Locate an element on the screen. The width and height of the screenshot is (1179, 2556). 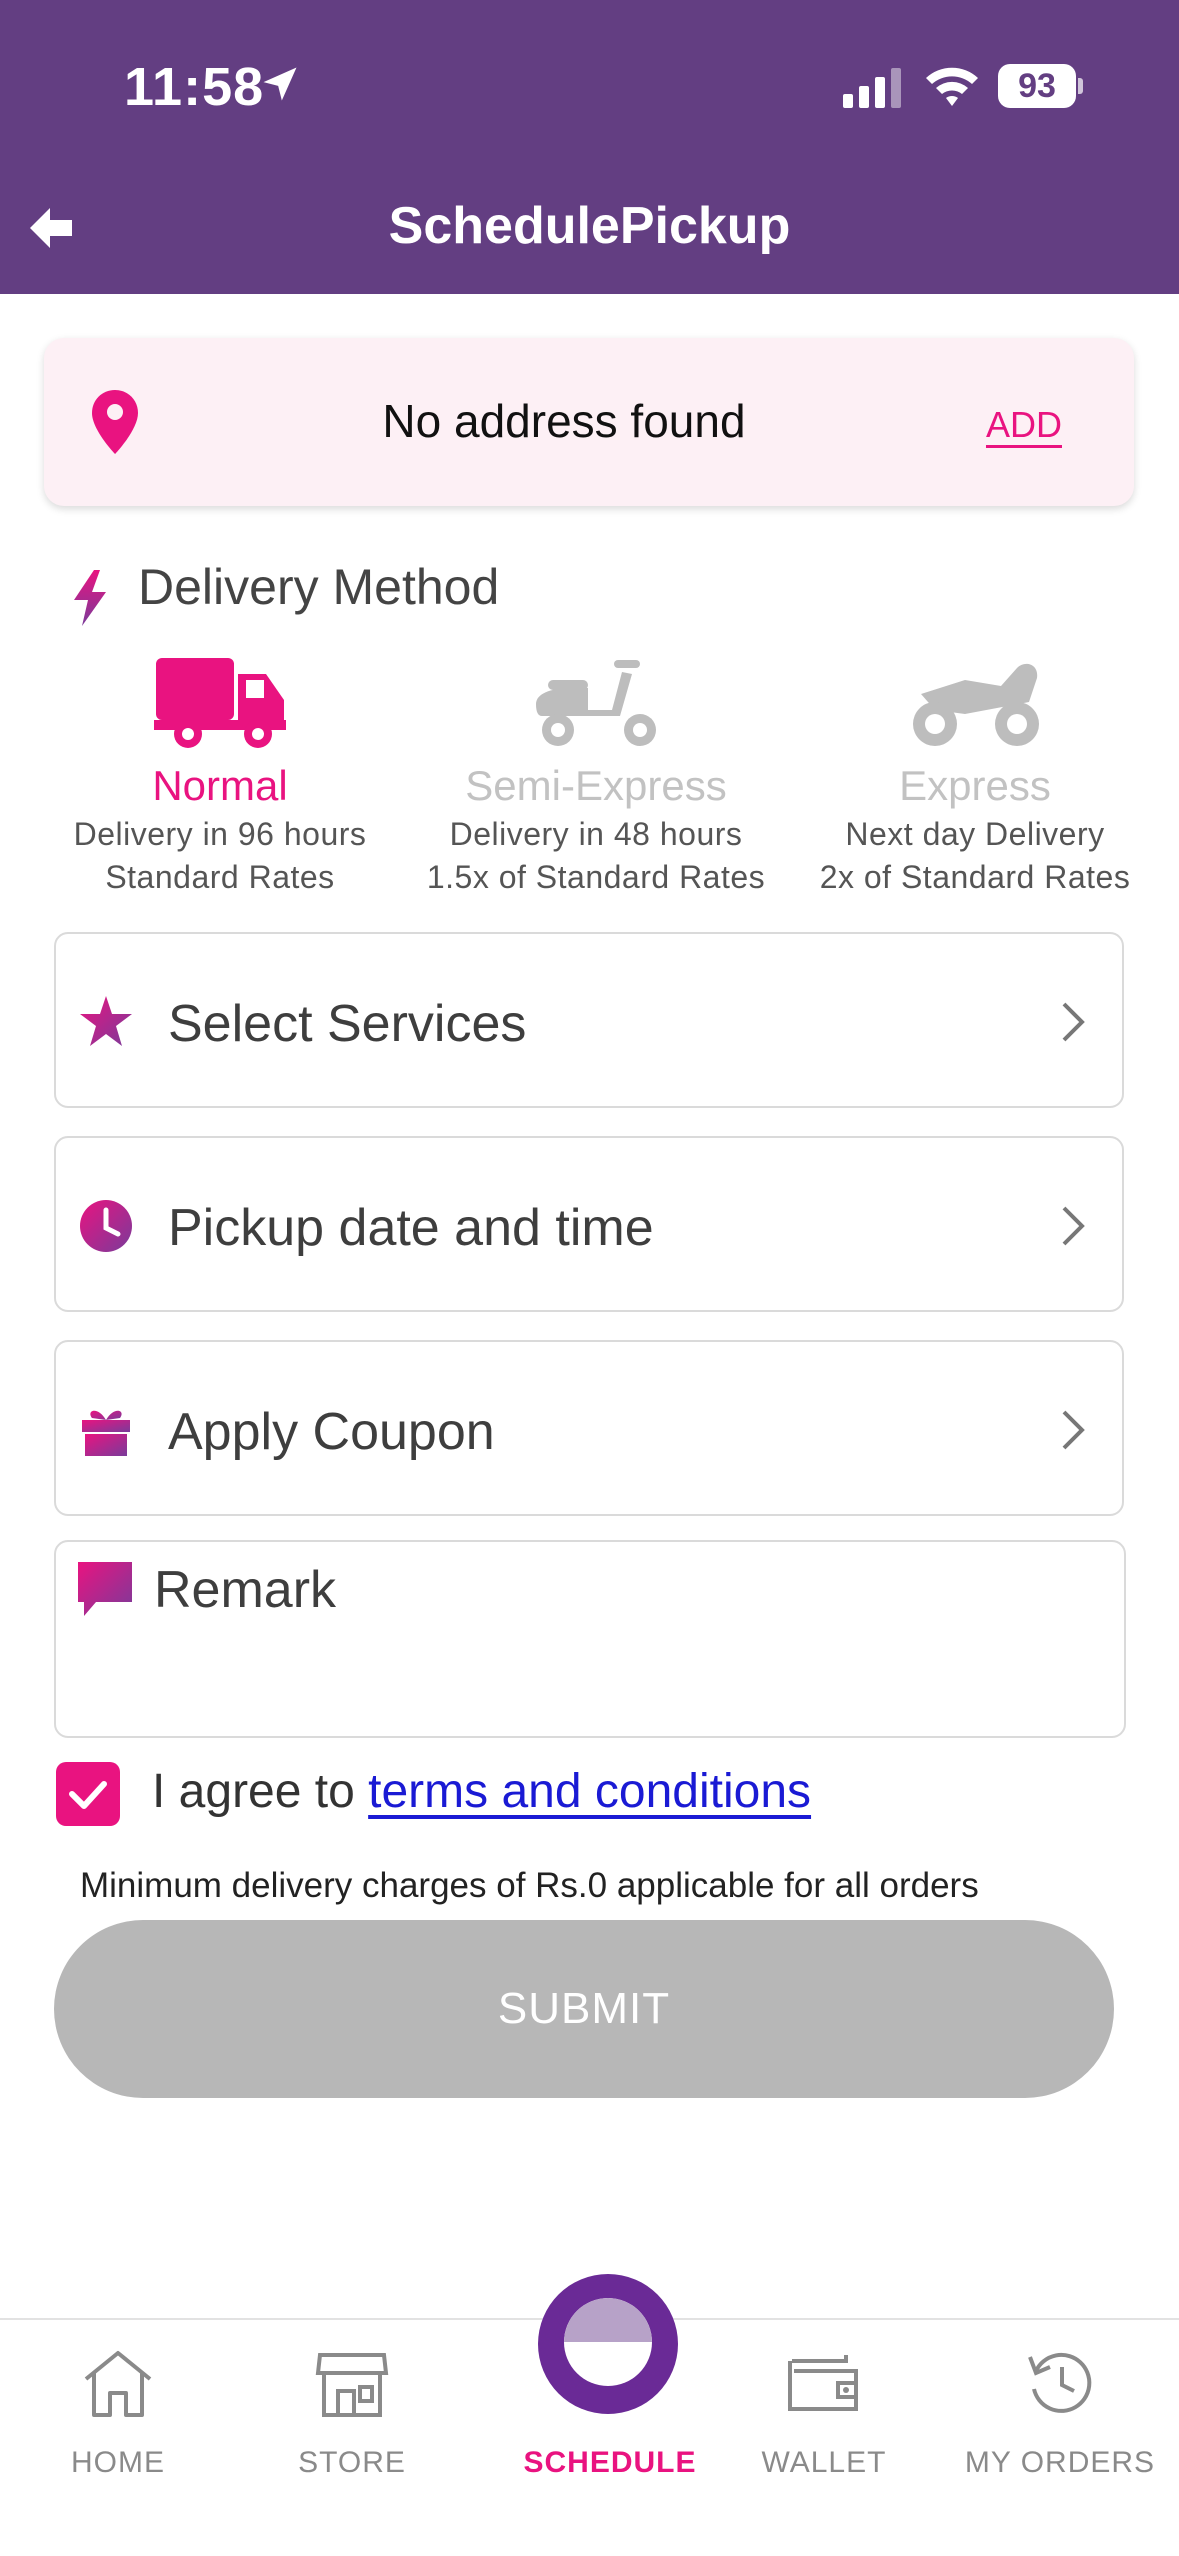
checkmark-icon is located at coordinates (88, 1795).